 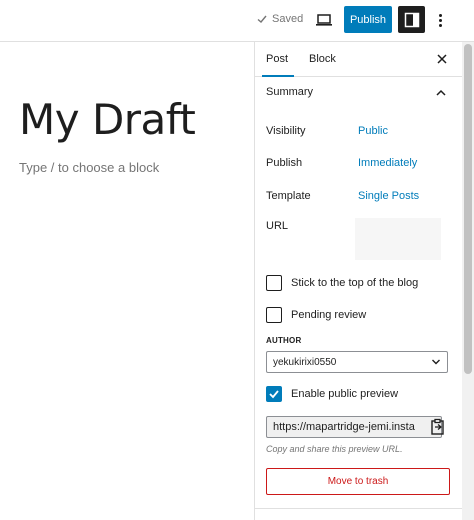 I want to click on chevron-down-icon, so click(x=436, y=362).